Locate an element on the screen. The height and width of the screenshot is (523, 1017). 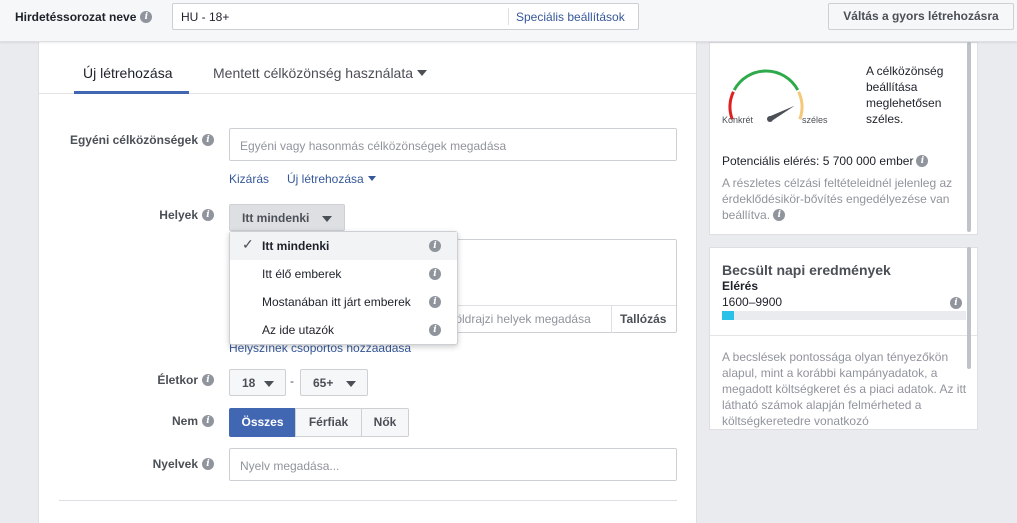
age-min-dropdown: 18 is located at coordinates (257, 382).